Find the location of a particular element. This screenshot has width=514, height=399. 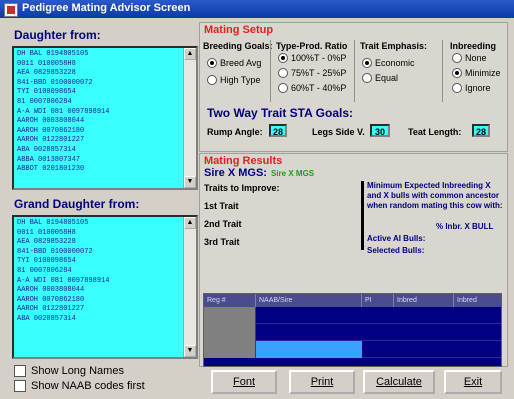

show-long-names-checkbox: Show Long Names is located at coordinates (69, 371).